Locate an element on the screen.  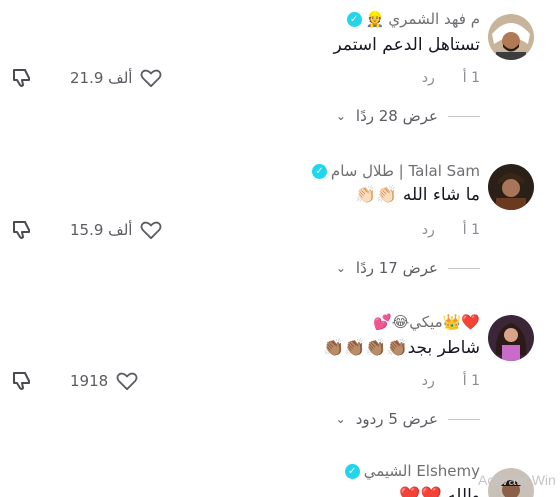
comment-text: تستاهل الدعم استمر is located at coordinates (406, 45).